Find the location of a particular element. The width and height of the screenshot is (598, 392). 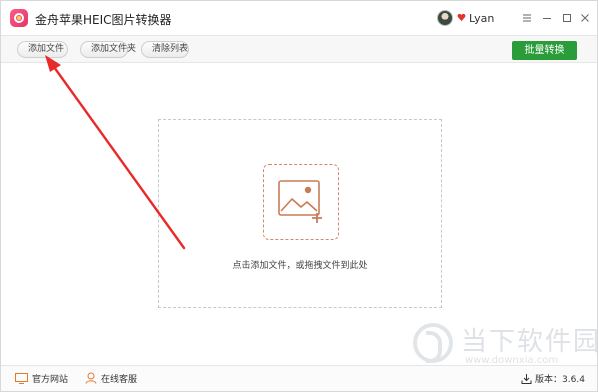

maximize-icon is located at coordinates (567, 18).